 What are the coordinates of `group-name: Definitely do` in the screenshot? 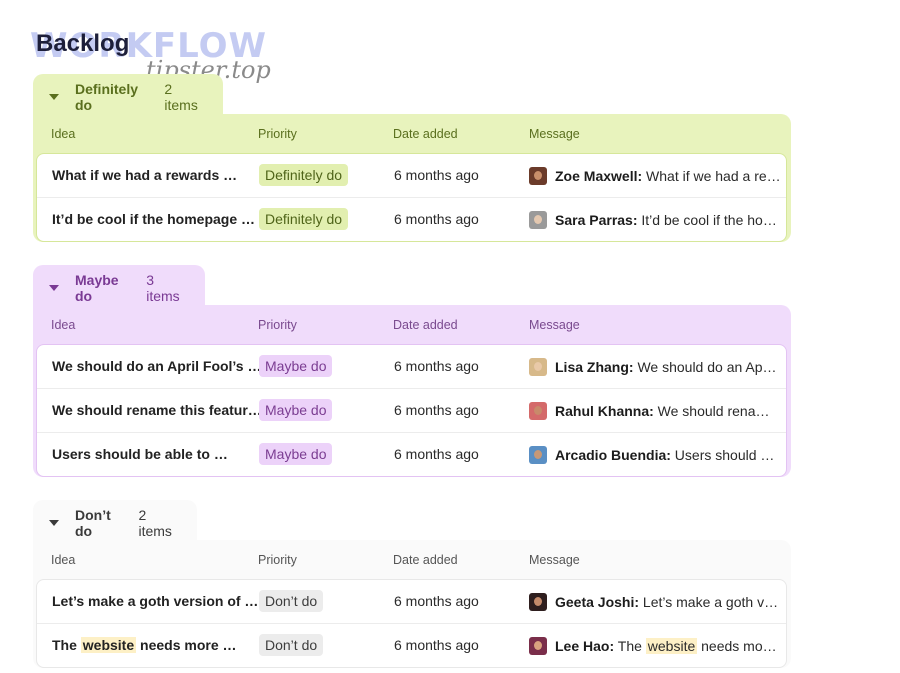 It's located at (107, 97).